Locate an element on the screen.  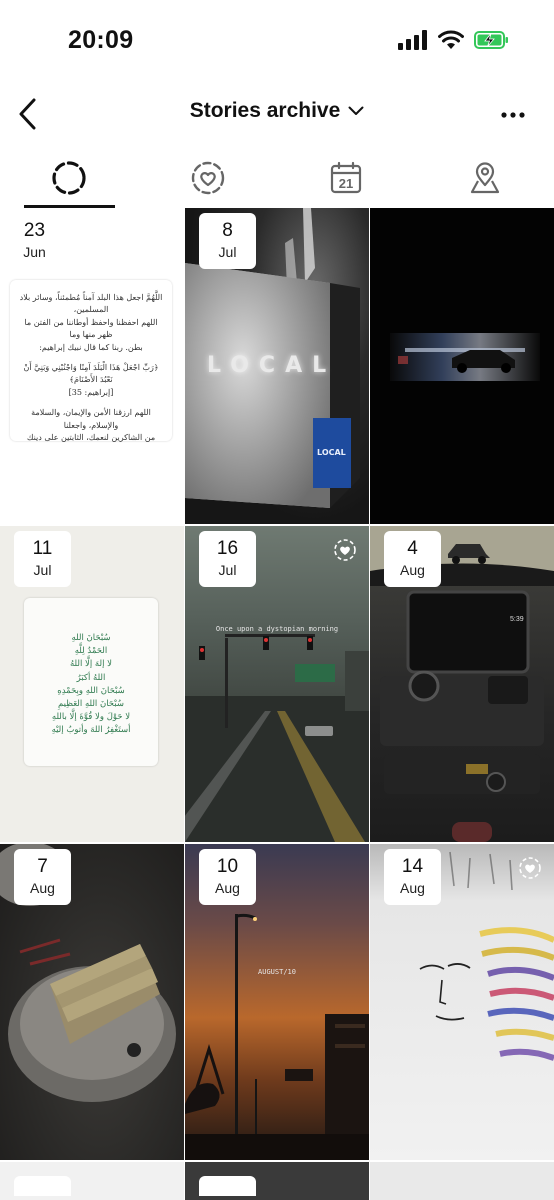
sign-text: LOCAL is located at coordinates (272, 365).